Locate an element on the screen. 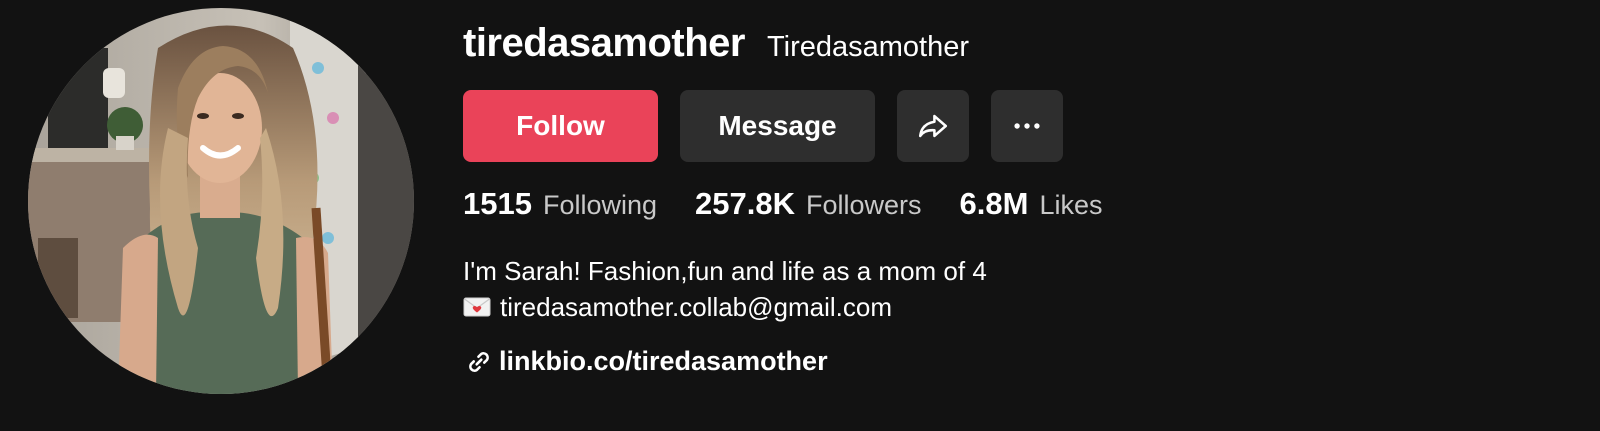  more-dots-icon is located at coordinates (1027, 126).